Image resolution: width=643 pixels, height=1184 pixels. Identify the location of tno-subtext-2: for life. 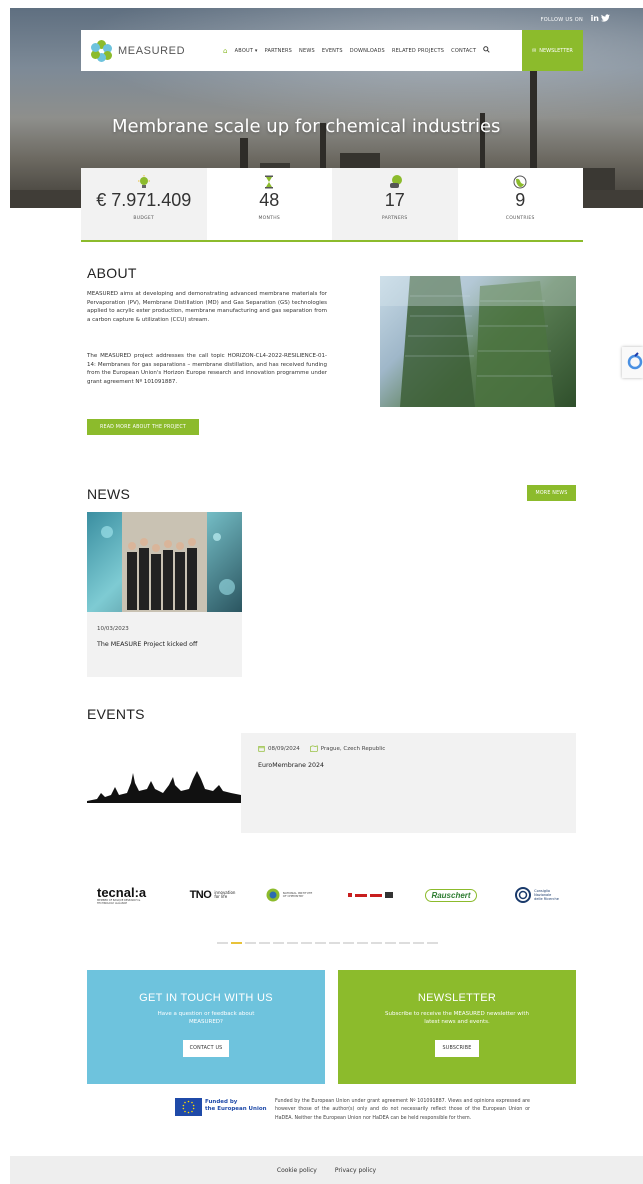
(221, 896).